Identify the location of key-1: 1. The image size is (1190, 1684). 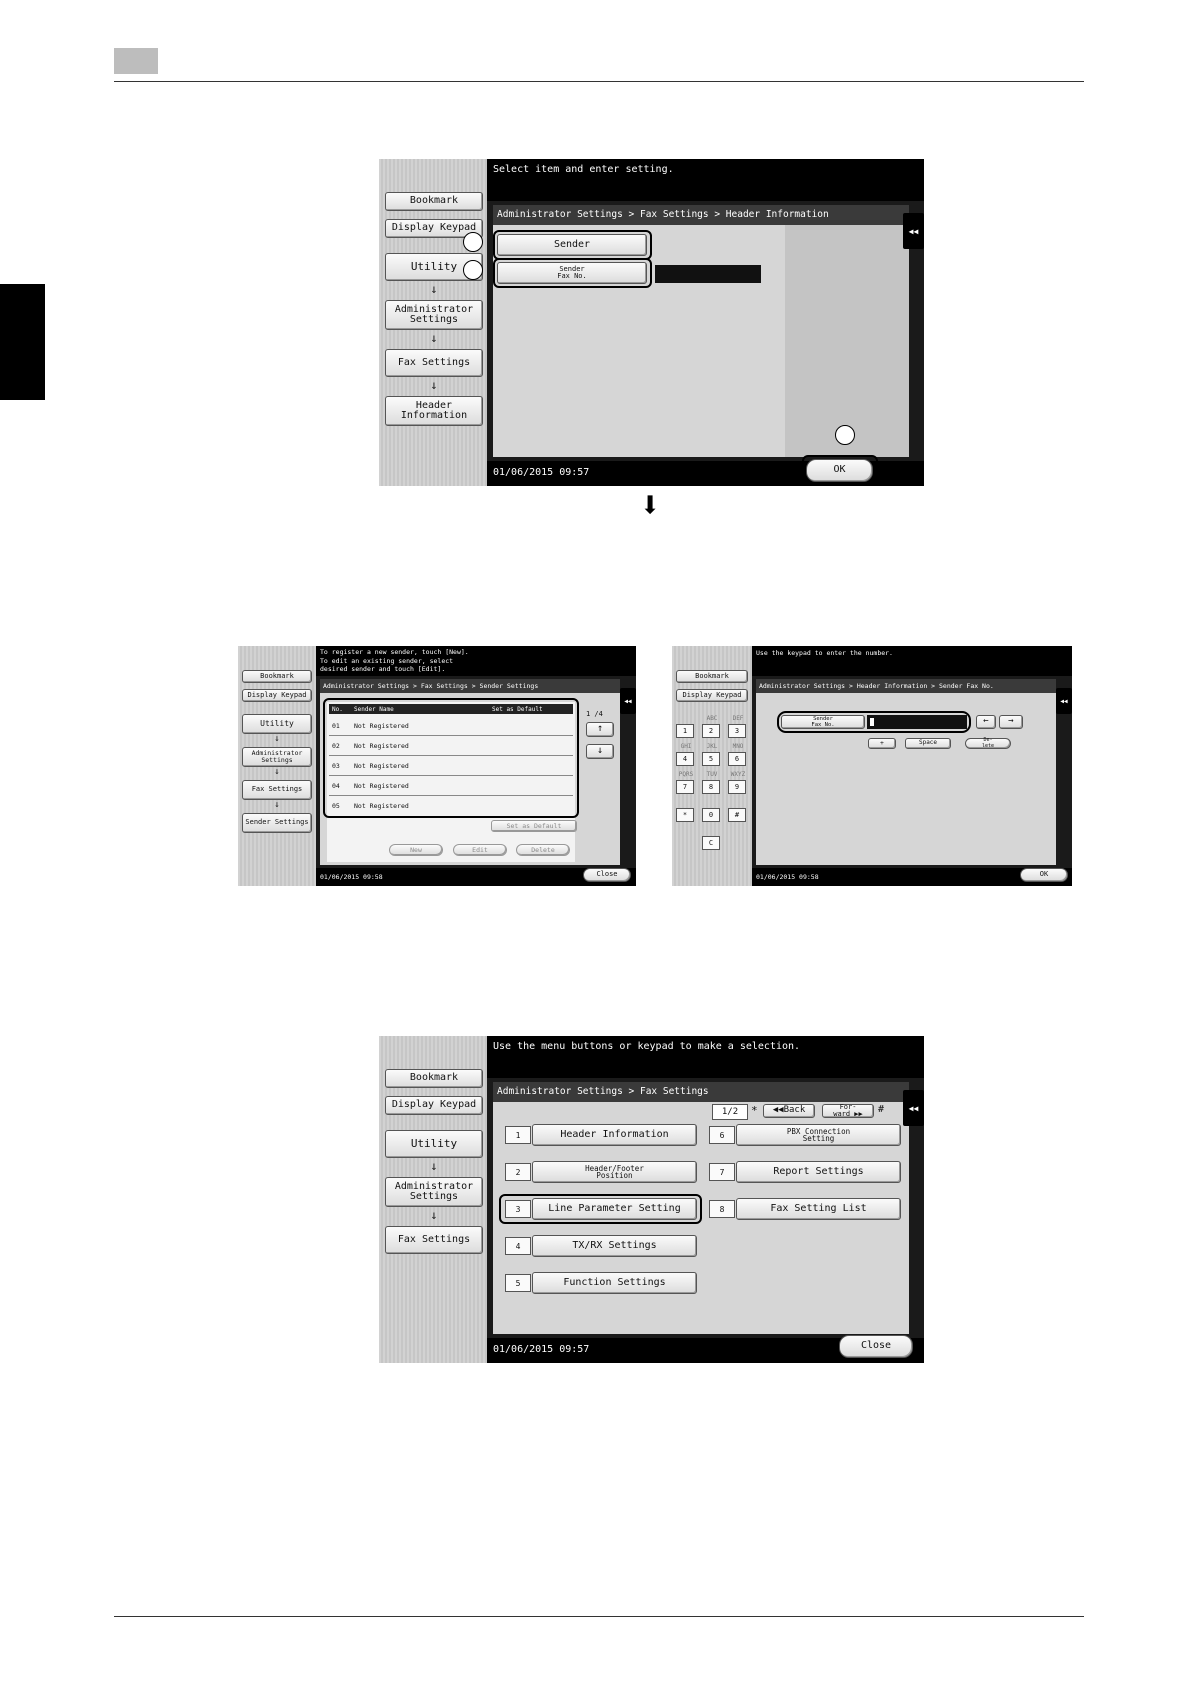
(685, 731).